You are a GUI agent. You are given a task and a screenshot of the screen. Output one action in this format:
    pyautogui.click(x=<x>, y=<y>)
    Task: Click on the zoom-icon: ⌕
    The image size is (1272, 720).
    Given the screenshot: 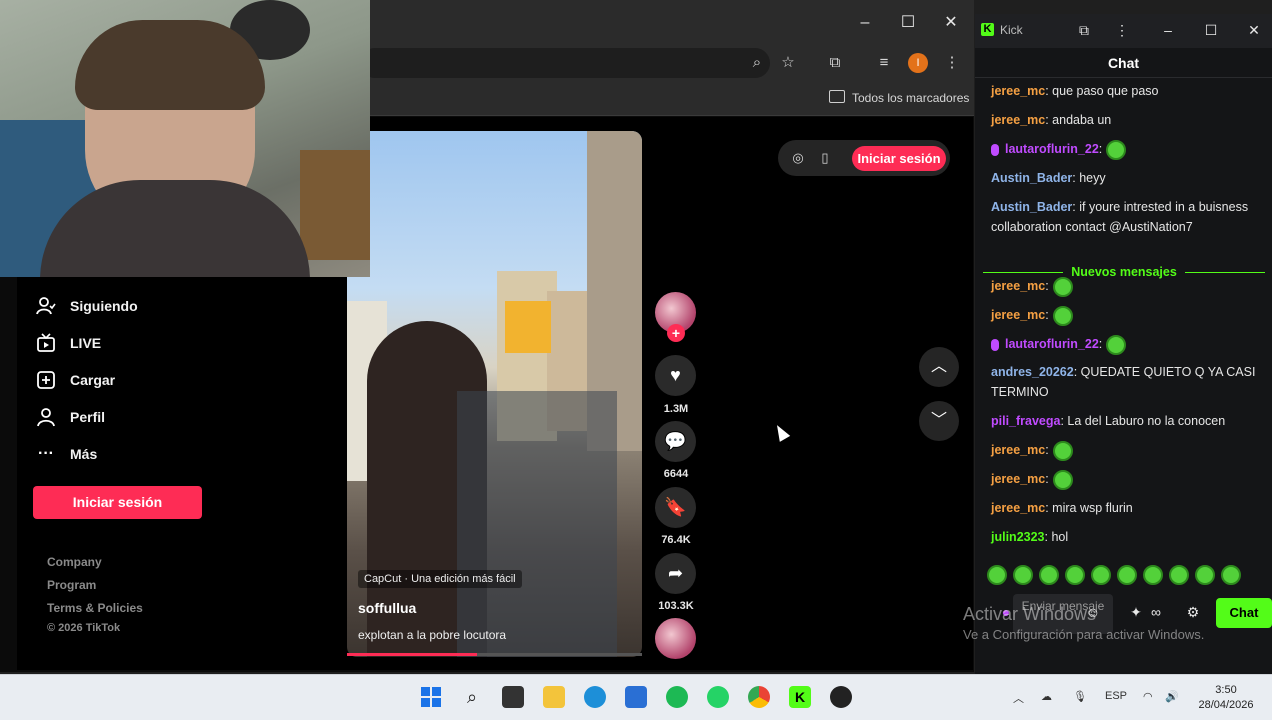 What is the action you would take?
    pyautogui.click(x=757, y=63)
    